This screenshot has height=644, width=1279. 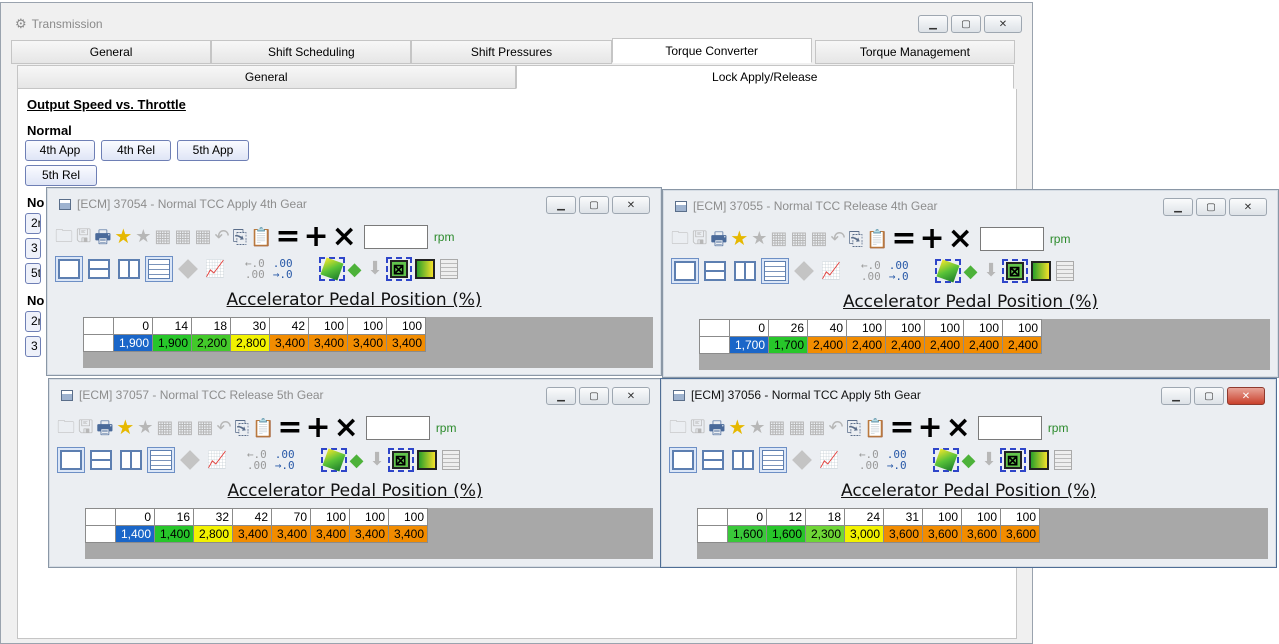 What do you see at coordinates (864, 517) in the screenshot?
I see `axis-cell: 24` at bounding box center [864, 517].